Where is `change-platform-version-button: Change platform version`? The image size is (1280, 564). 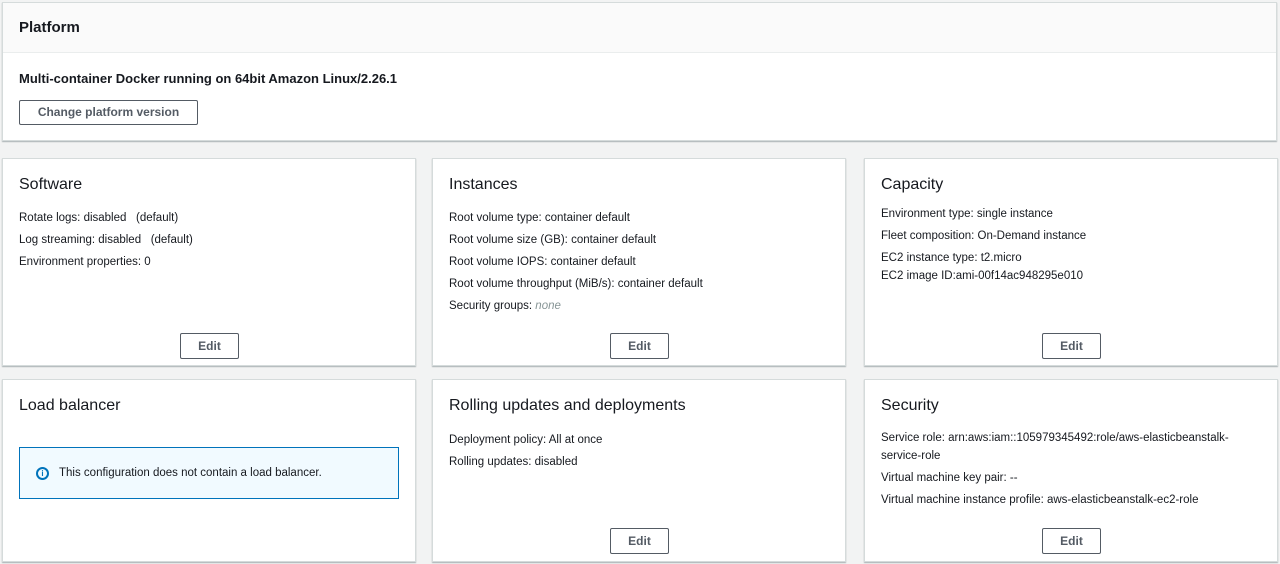 change-platform-version-button: Change platform version is located at coordinates (108, 112).